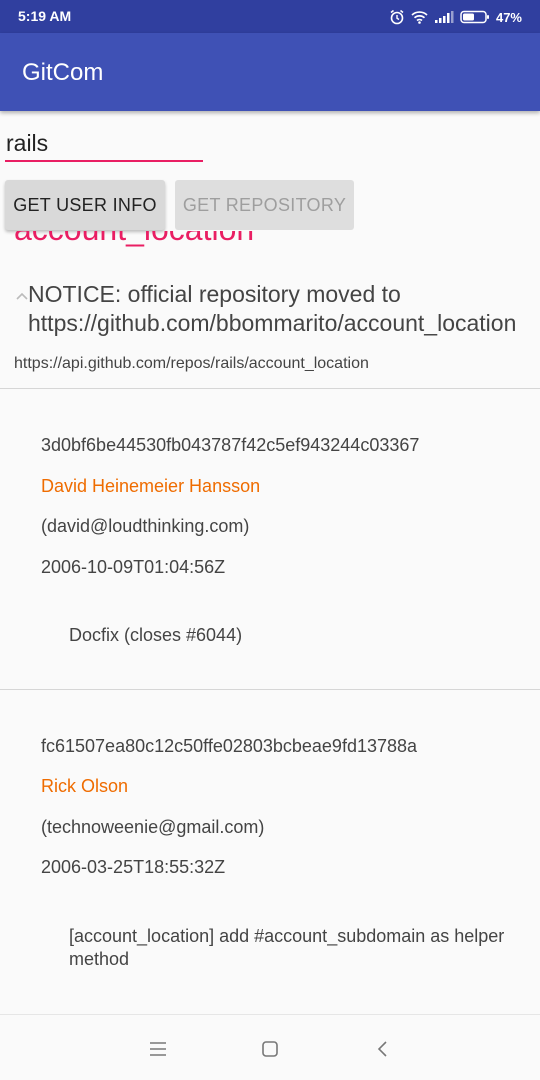  I want to click on collapse-icon, so click(22, 297).